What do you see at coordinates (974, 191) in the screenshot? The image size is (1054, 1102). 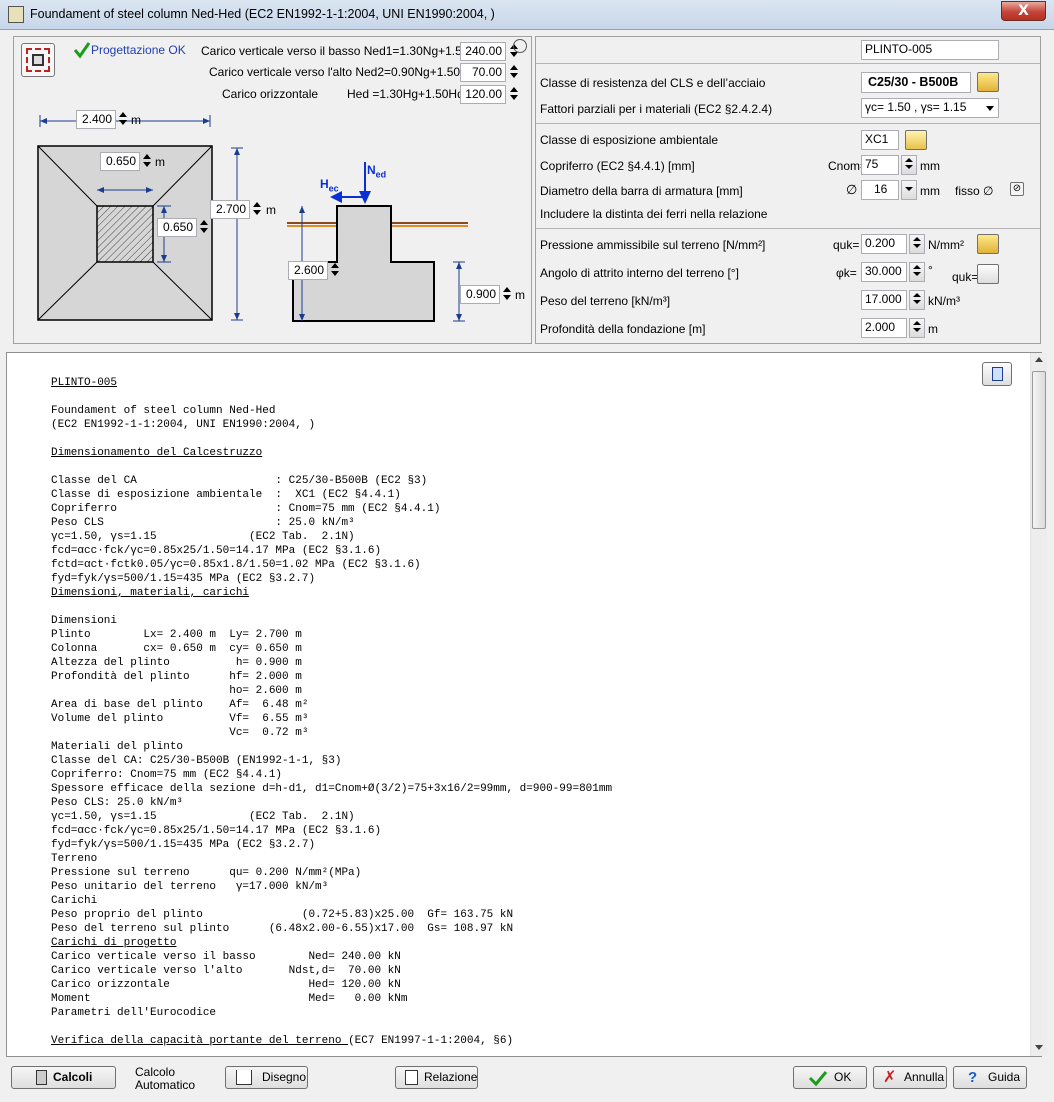 I see `fisso-label: fisso ∅` at bounding box center [974, 191].